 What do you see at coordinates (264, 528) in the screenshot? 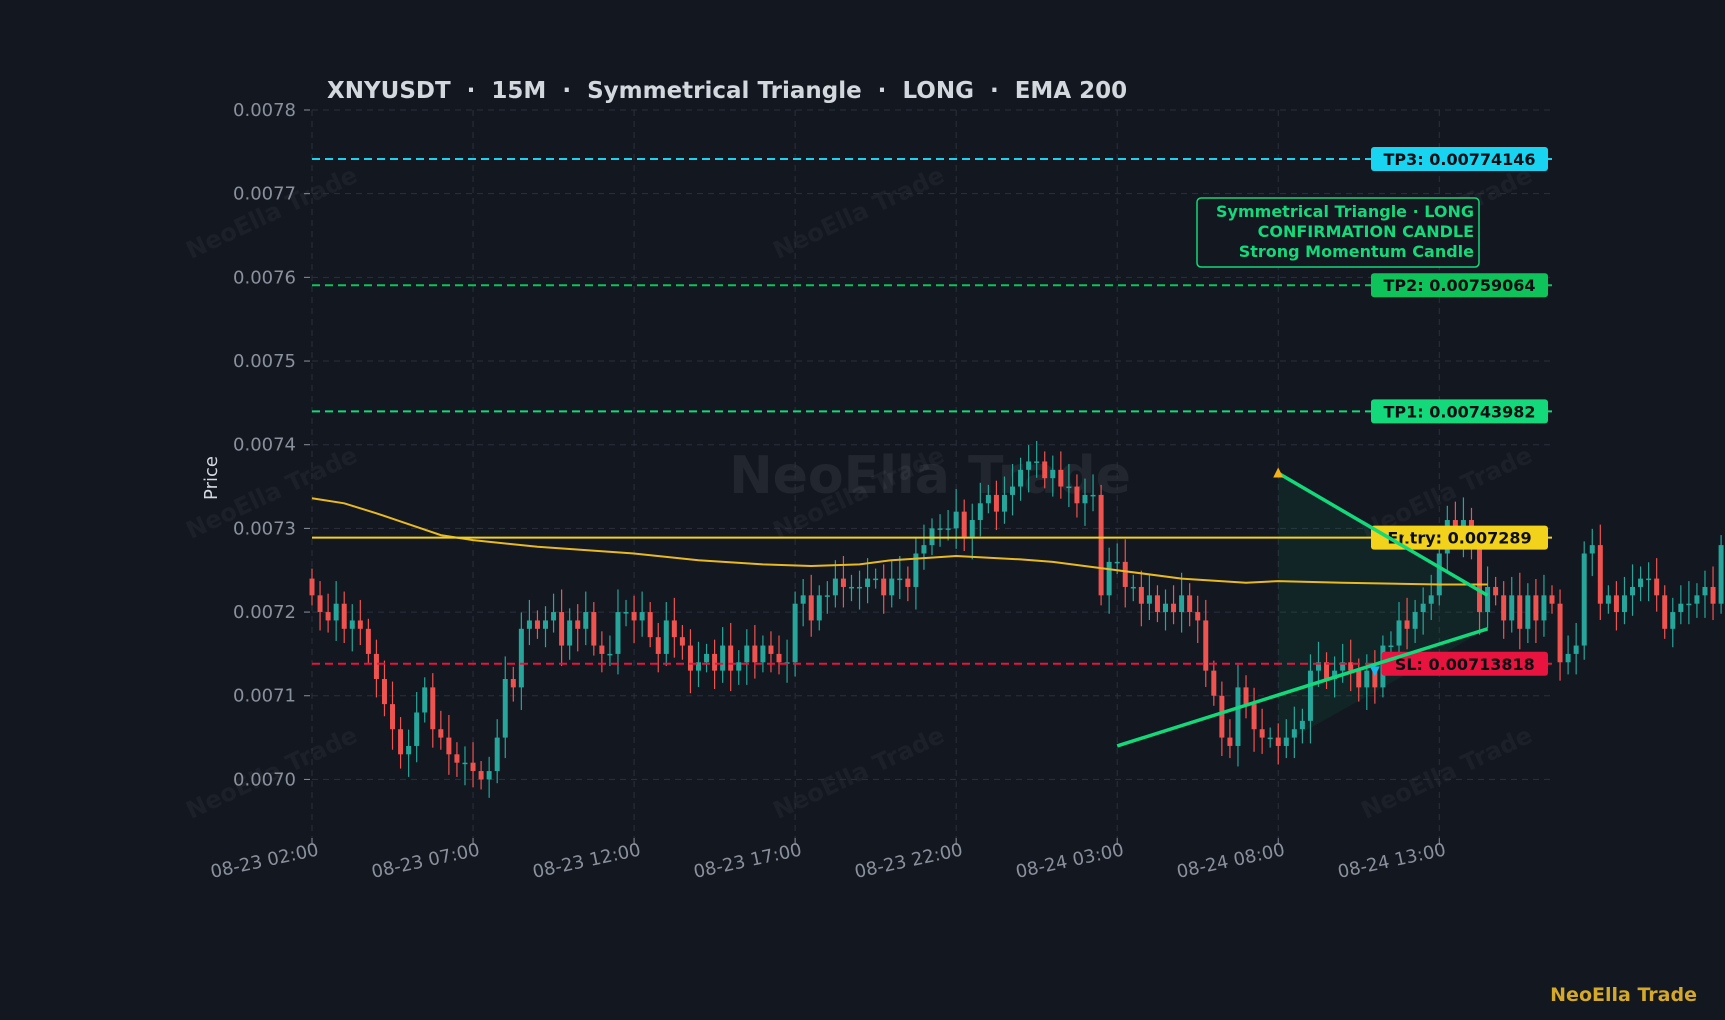
I see `y-tick-label: 0.0073` at bounding box center [264, 528].